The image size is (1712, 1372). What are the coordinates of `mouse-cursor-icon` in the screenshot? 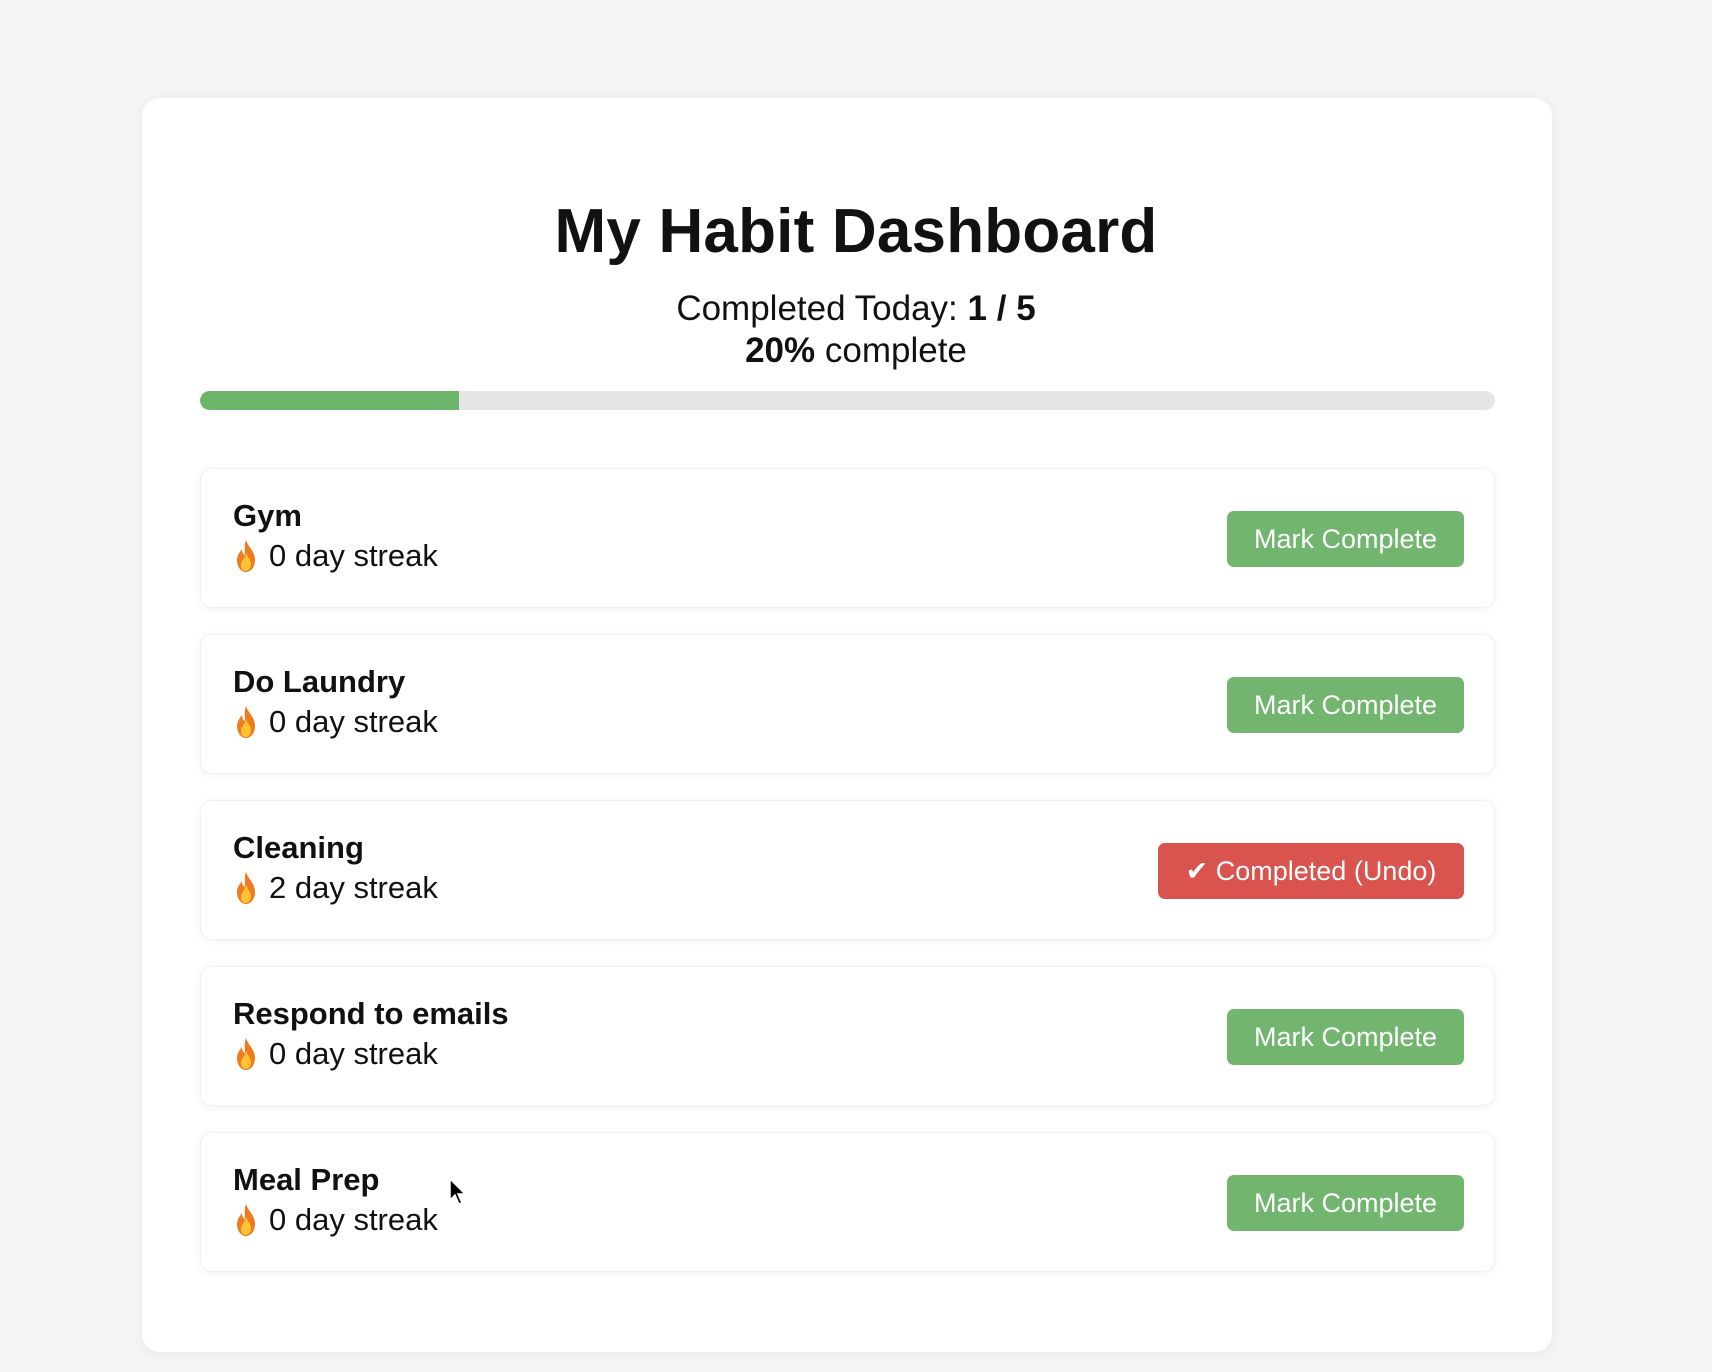 It's located at (458, 1191).